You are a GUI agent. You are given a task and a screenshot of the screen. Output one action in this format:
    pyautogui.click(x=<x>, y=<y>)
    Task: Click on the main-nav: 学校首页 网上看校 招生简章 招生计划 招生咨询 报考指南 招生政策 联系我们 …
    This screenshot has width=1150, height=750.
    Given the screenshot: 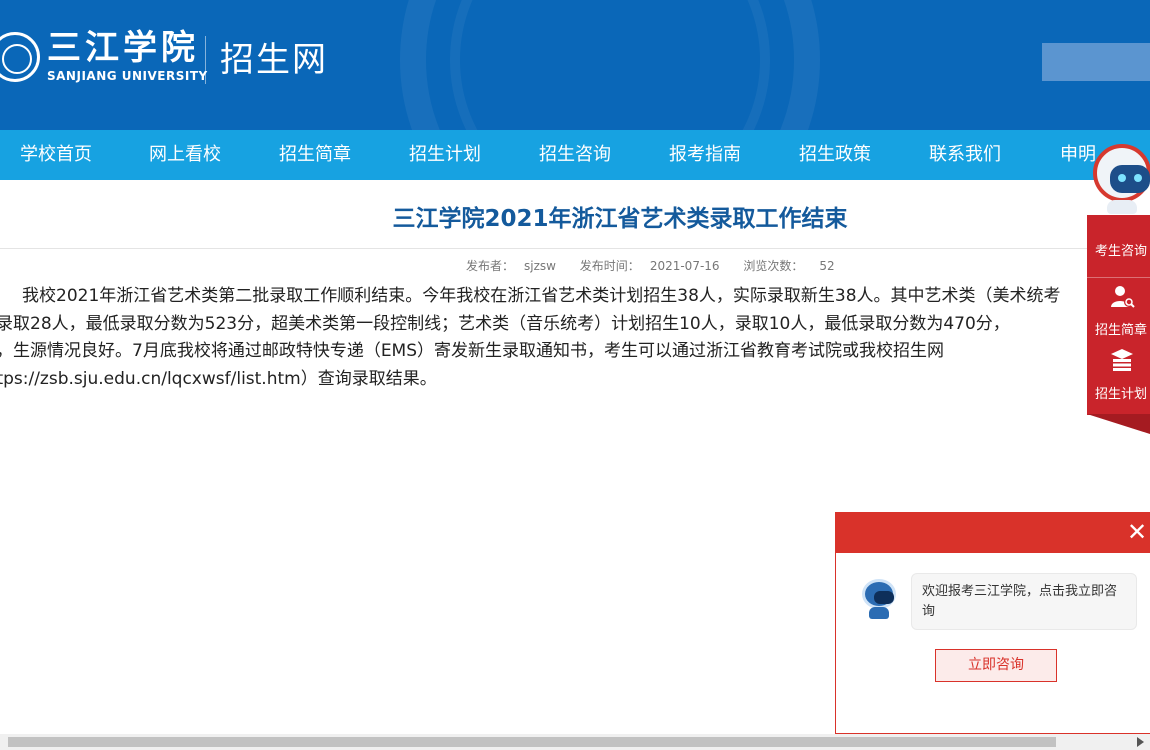 What is the action you would take?
    pyautogui.click(x=575, y=155)
    